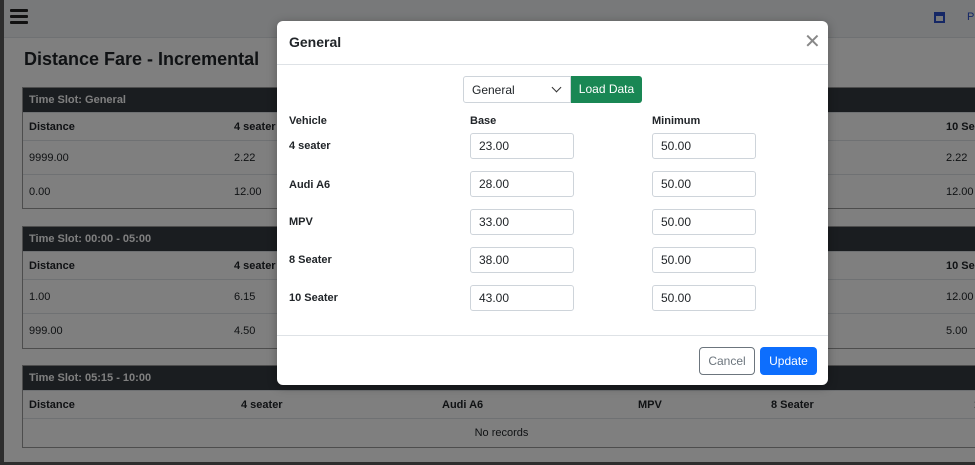 This screenshot has width=975, height=465. What do you see at coordinates (676, 121) in the screenshot?
I see `minimum-column-header: Minimum` at bounding box center [676, 121].